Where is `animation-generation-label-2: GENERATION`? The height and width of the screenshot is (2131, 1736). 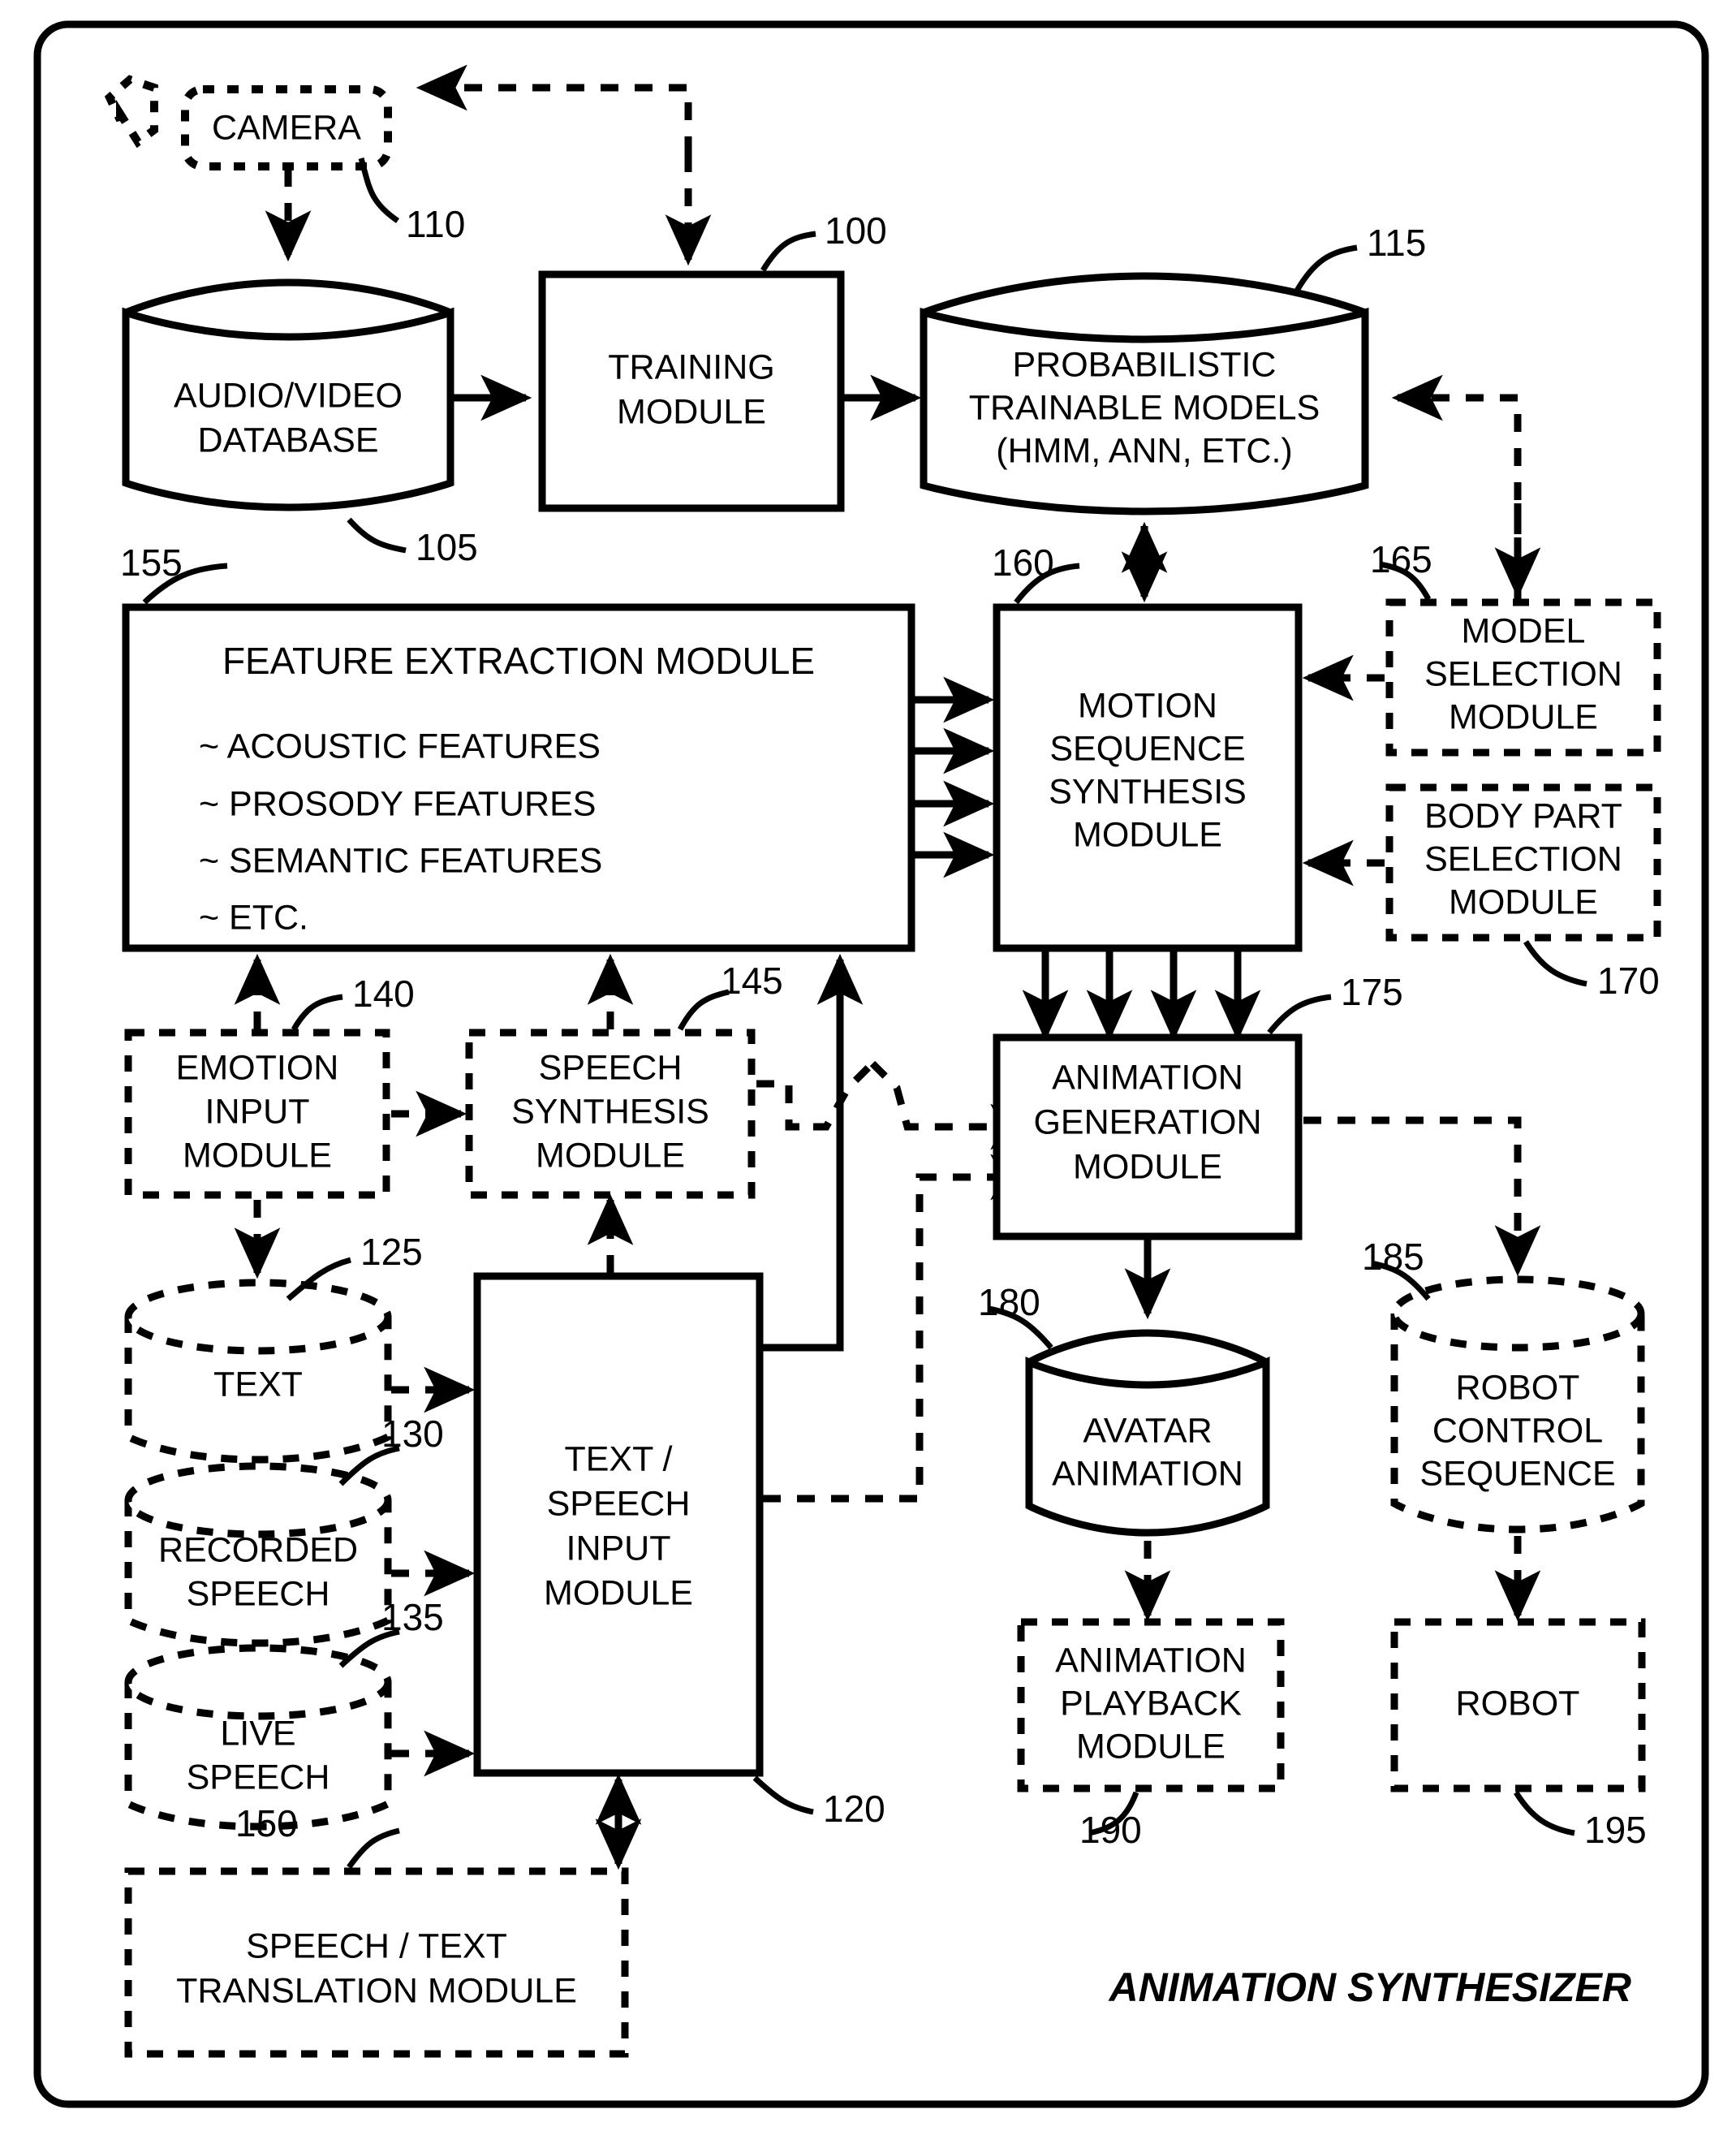 animation-generation-label-2: GENERATION is located at coordinates (1147, 1121).